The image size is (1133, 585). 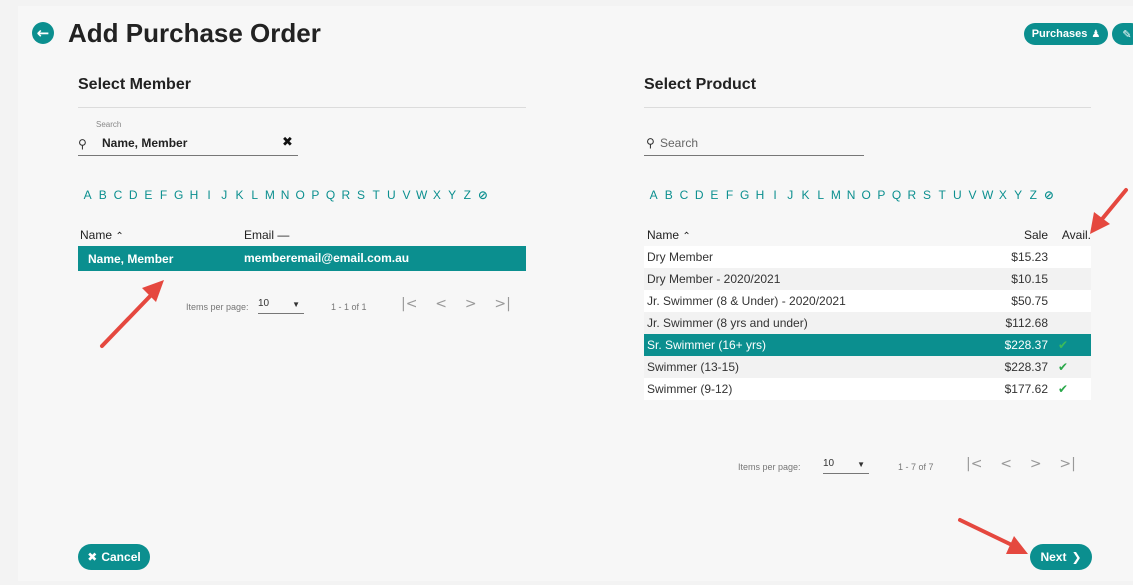 I want to click on table-row: Jr. Swimmer (8 yrs and under) $112.68, so click(x=867, y=323).